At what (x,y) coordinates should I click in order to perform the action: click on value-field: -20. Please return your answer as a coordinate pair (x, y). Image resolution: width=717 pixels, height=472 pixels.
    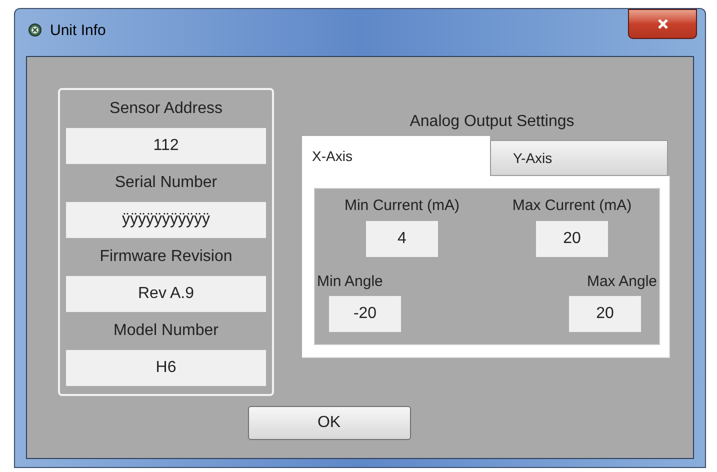
    Looking at the image, I should click on (365, 314).